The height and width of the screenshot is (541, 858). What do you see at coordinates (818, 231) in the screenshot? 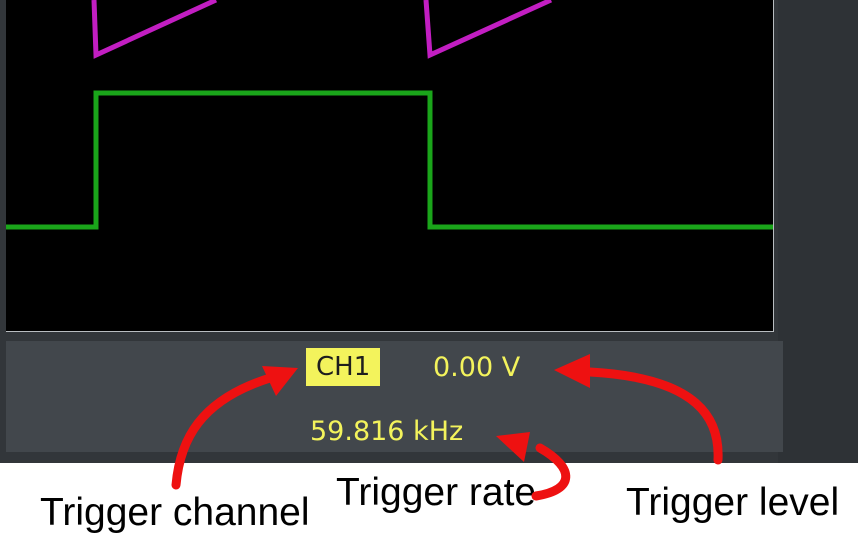
I see `right-side-panel` at bounding box center [818, 231].